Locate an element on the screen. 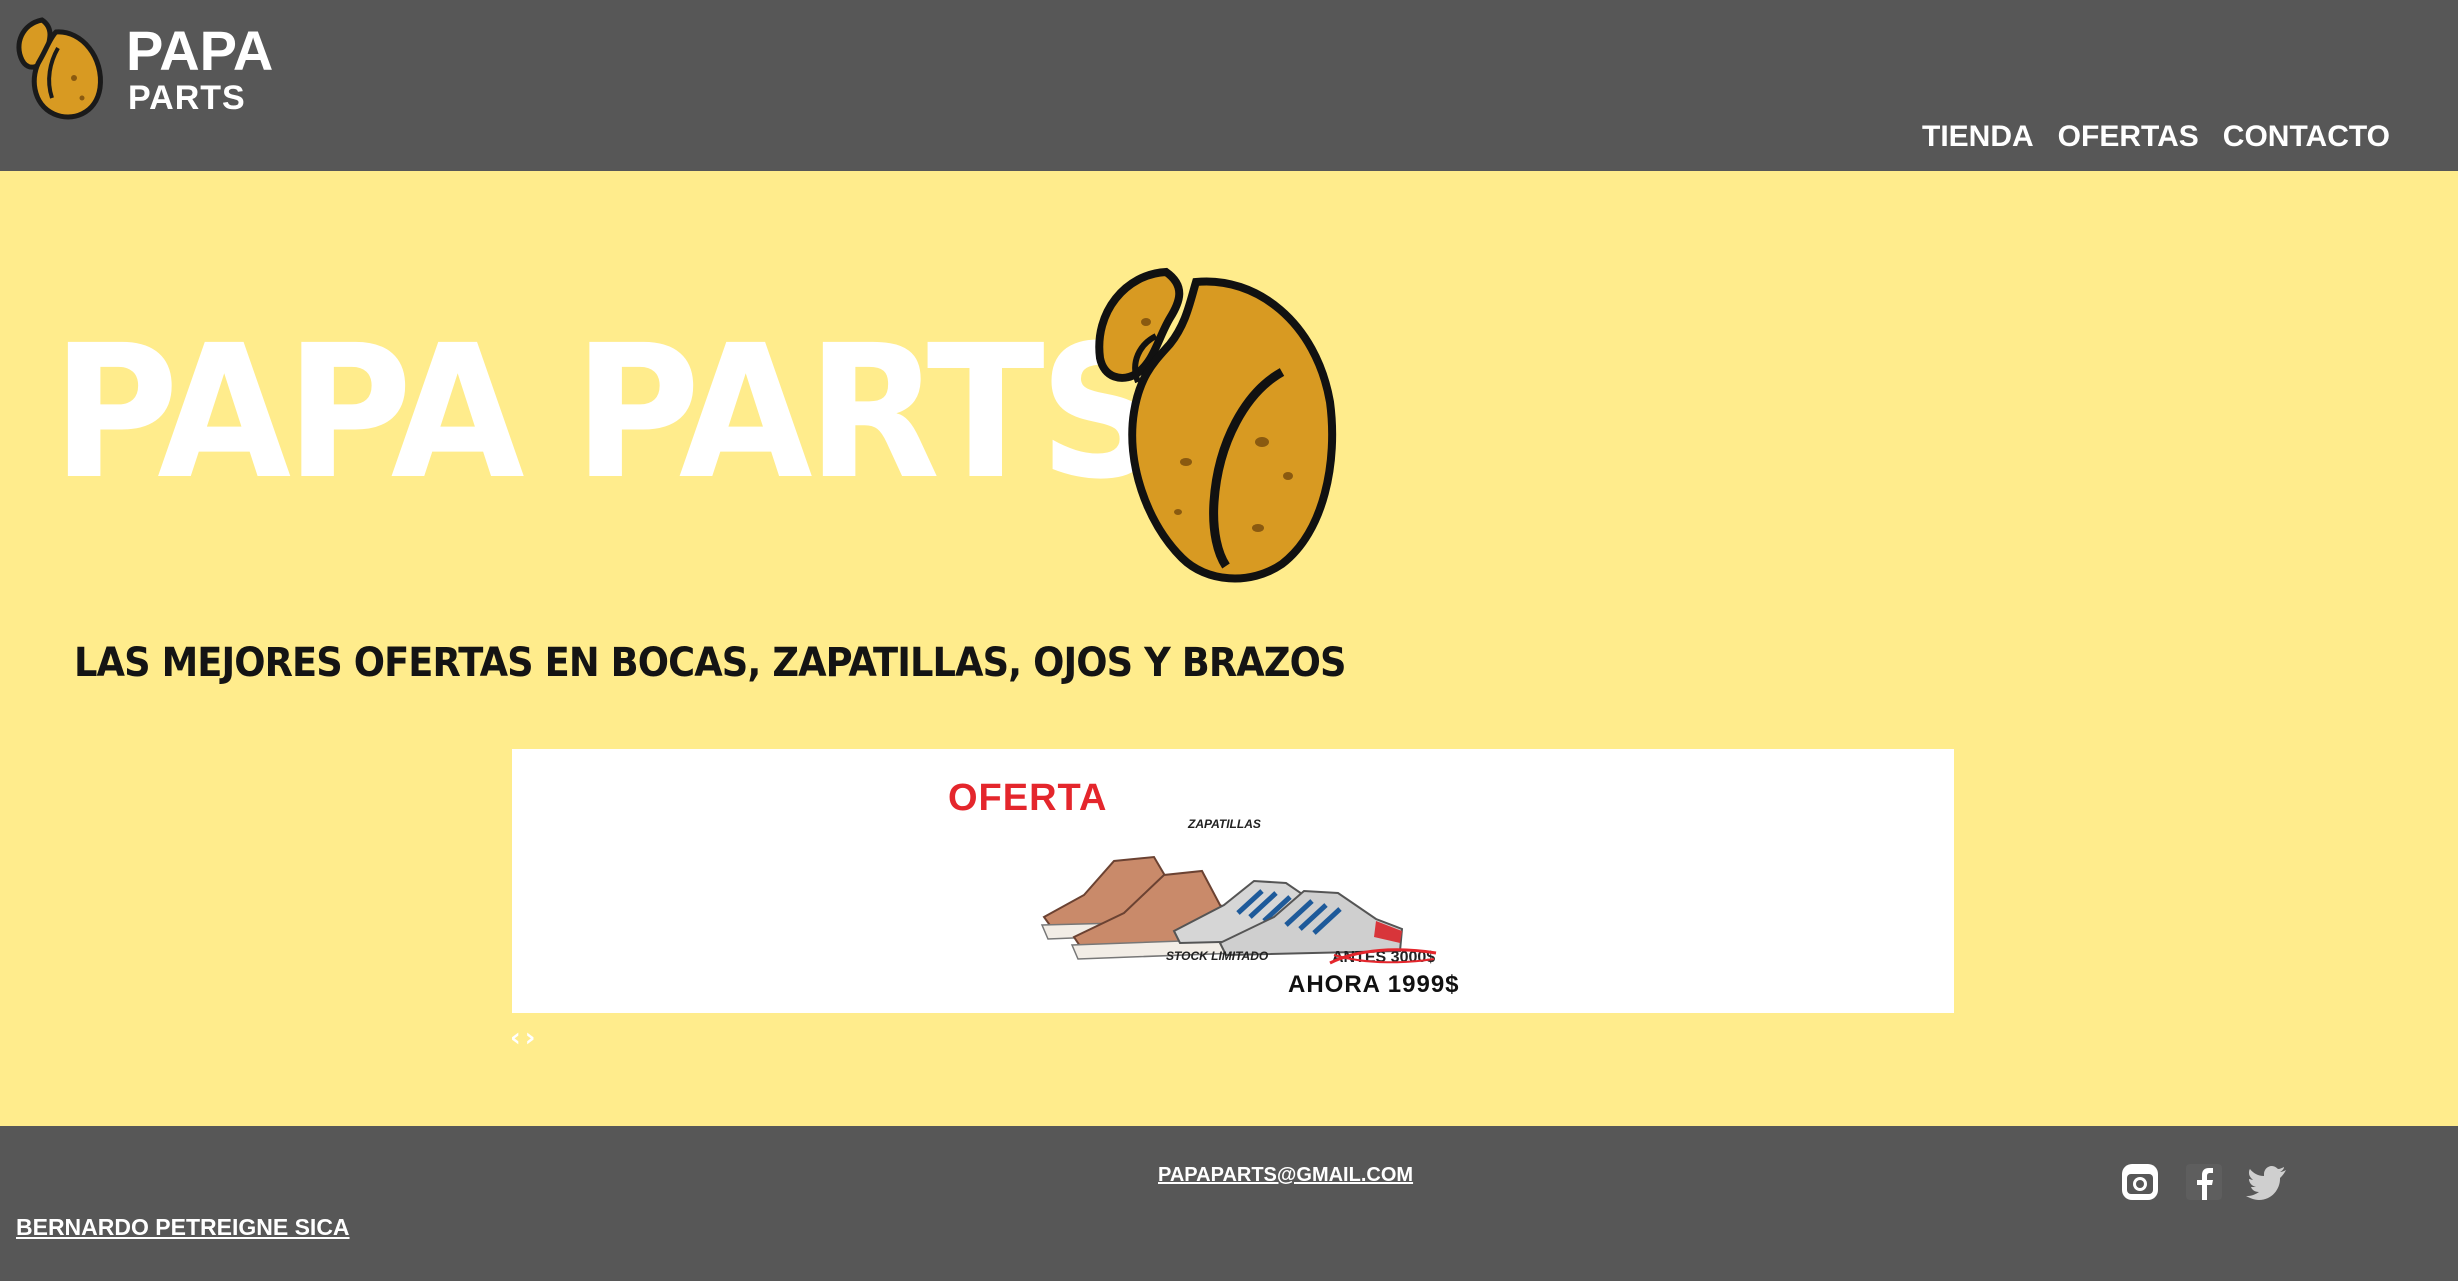 This screenshot has width=2458, height=1281. header: PAPA PARTS TIENDA OFERTAS CONTACTO is located at coordinates (1229, 85).